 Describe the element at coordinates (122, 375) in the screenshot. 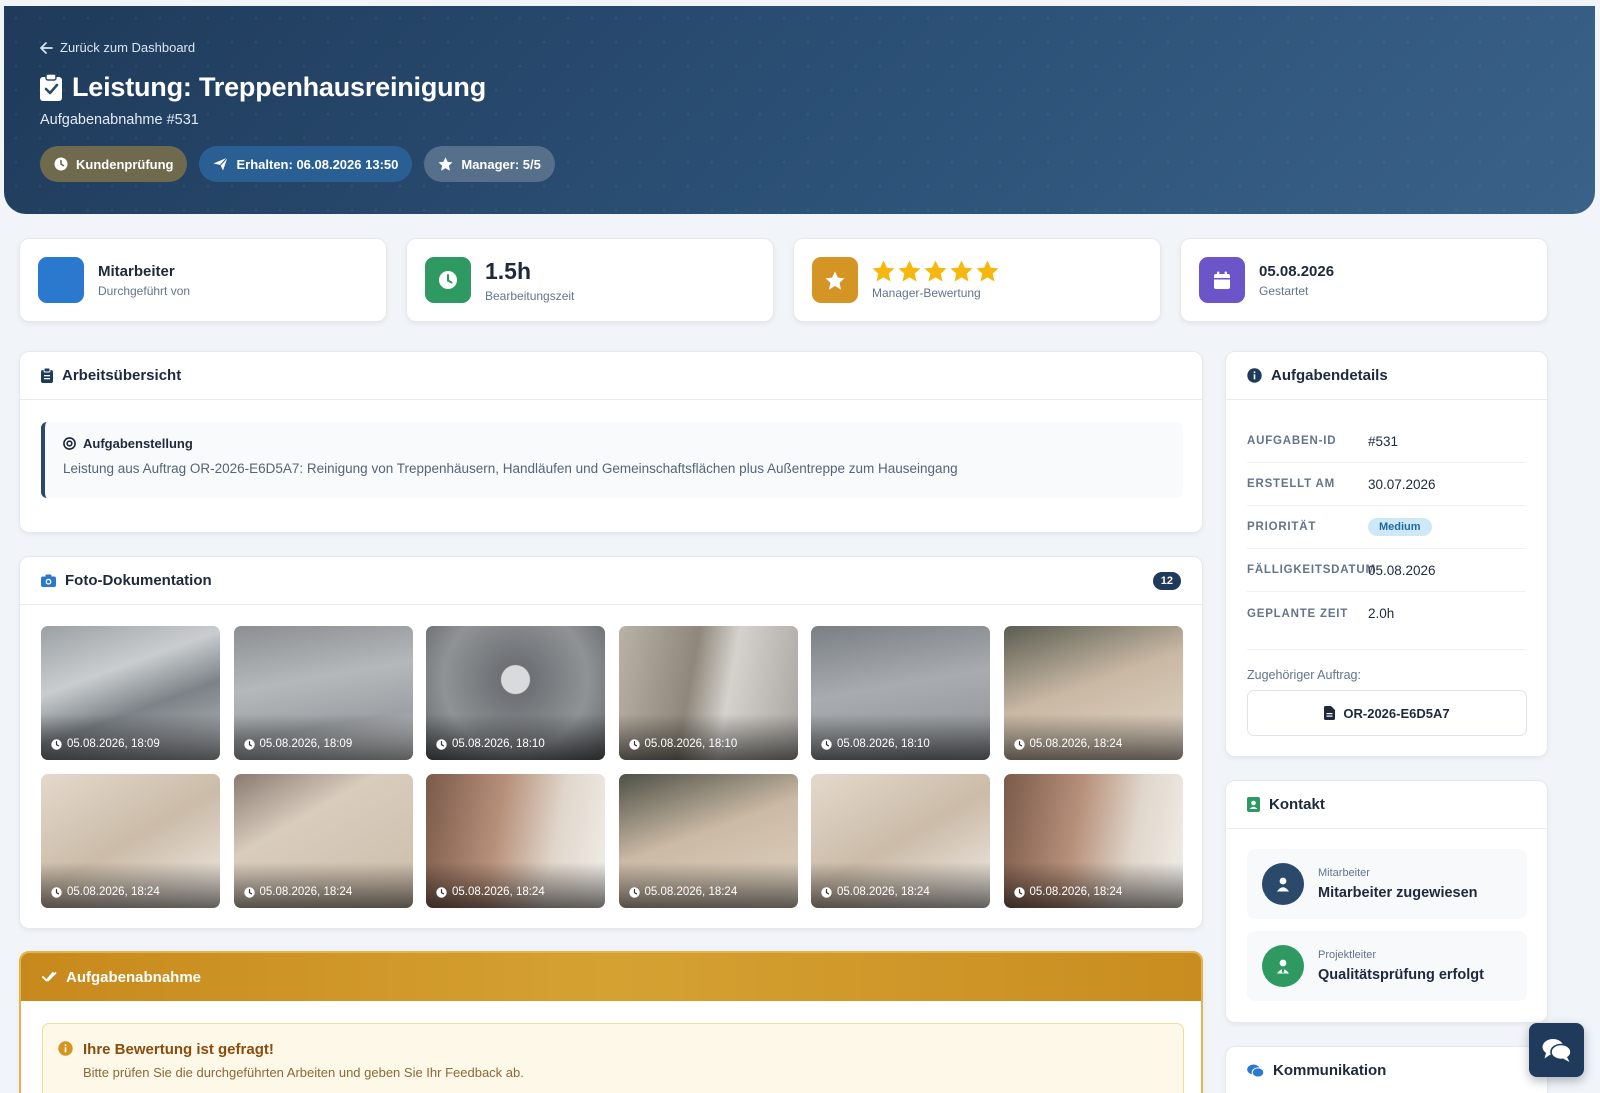

I see `work-overview-title: Arbeitsübersicht` at that location.